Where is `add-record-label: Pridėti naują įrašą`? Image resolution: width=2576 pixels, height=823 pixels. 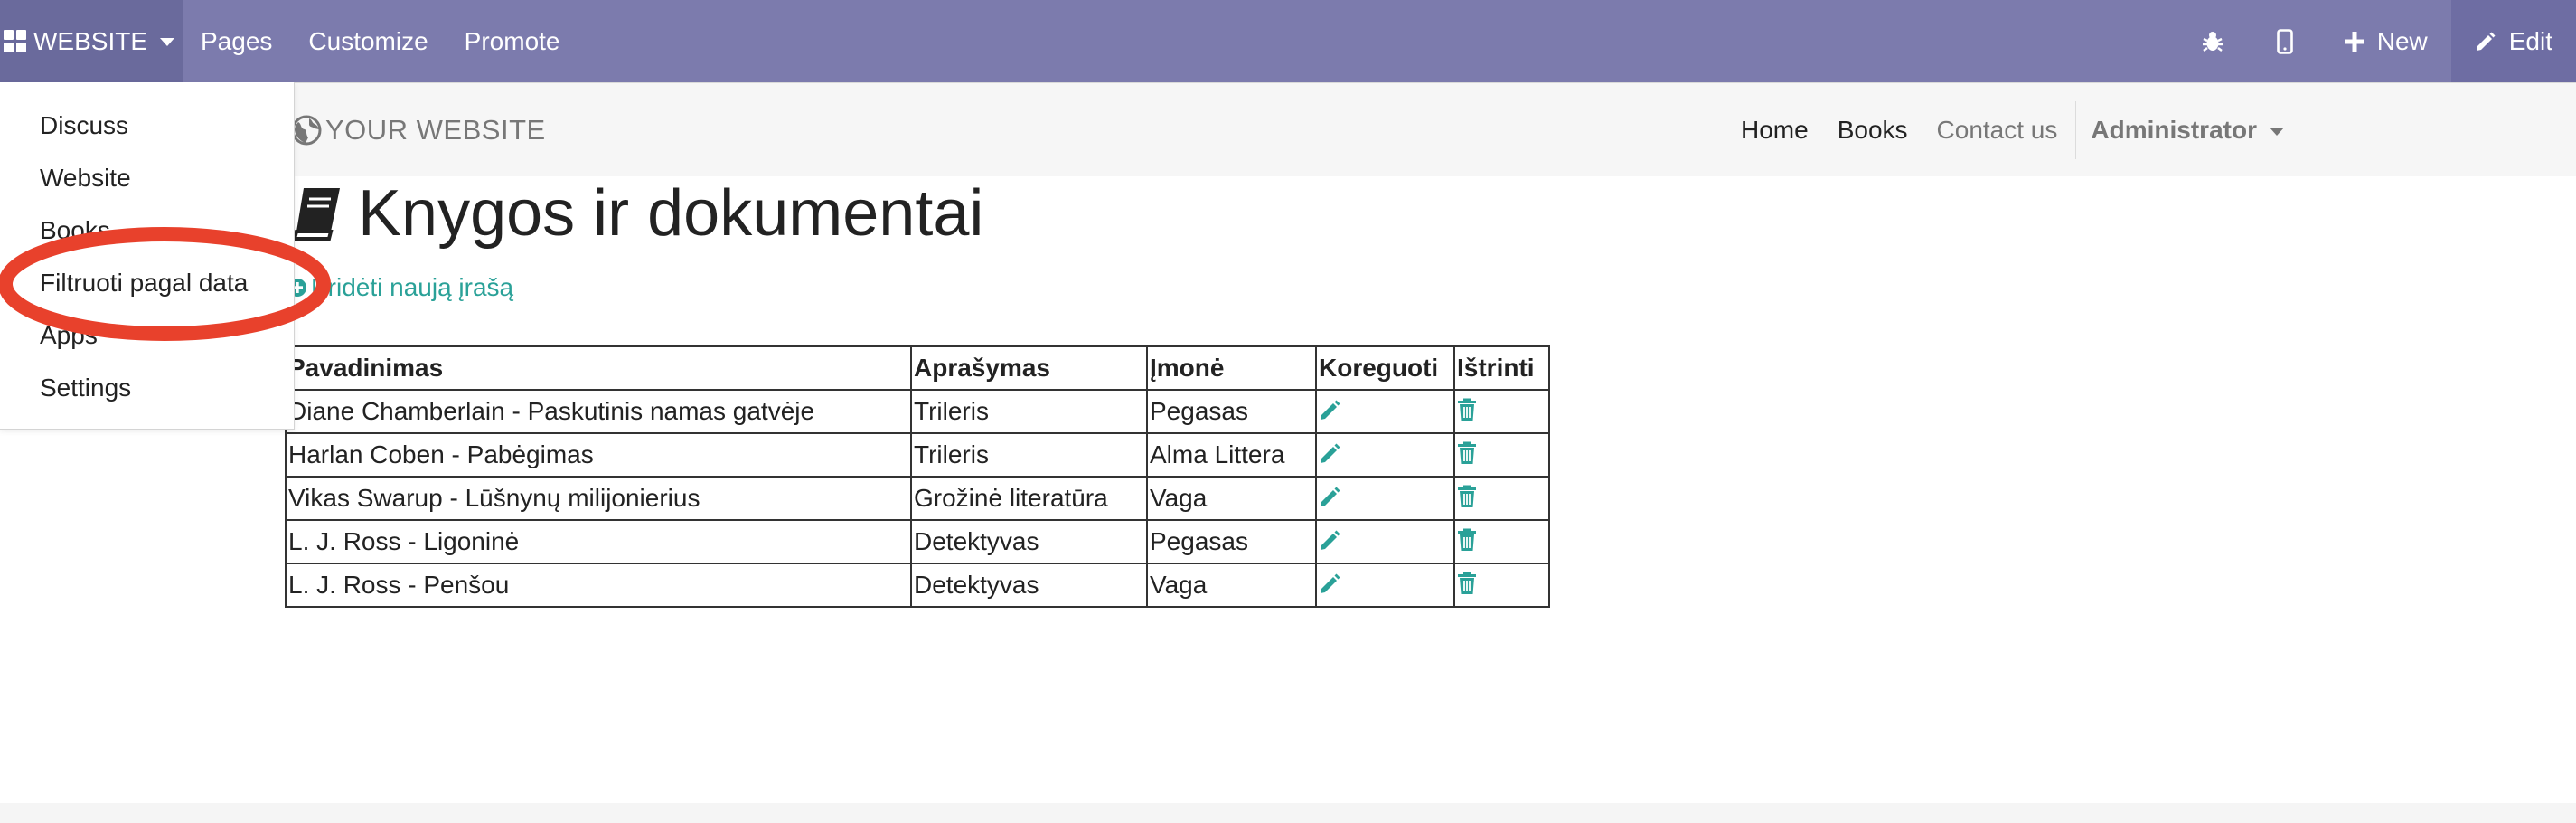 add-record-label: Pridėti naują įrašą is located at coordinates (413, 287).